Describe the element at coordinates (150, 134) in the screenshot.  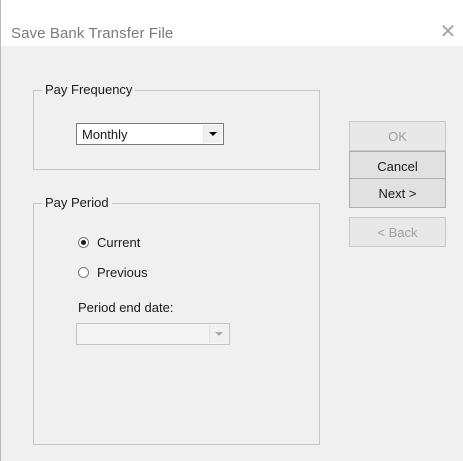
I see `pay-frequency-select: Monthly` at that location.